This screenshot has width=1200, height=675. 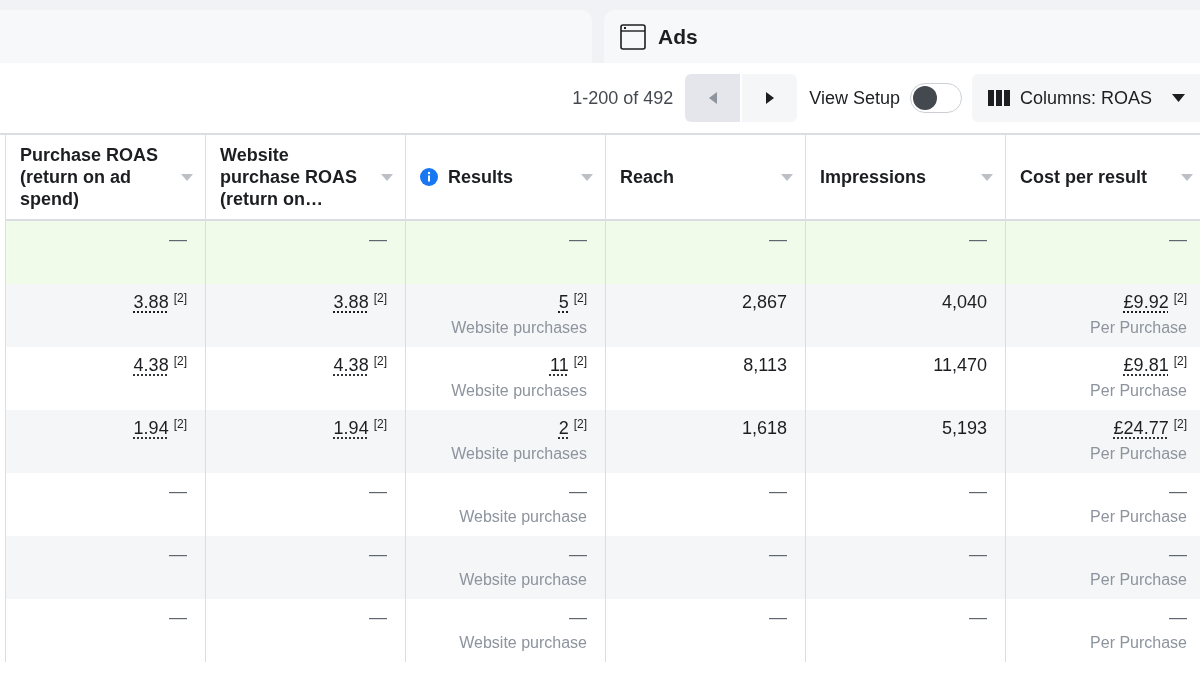 What do you see at coordinates (1086, 98) in the screenshot?
I see `columns-button: Columns: ROAS` at bounding box center [1086, 98].